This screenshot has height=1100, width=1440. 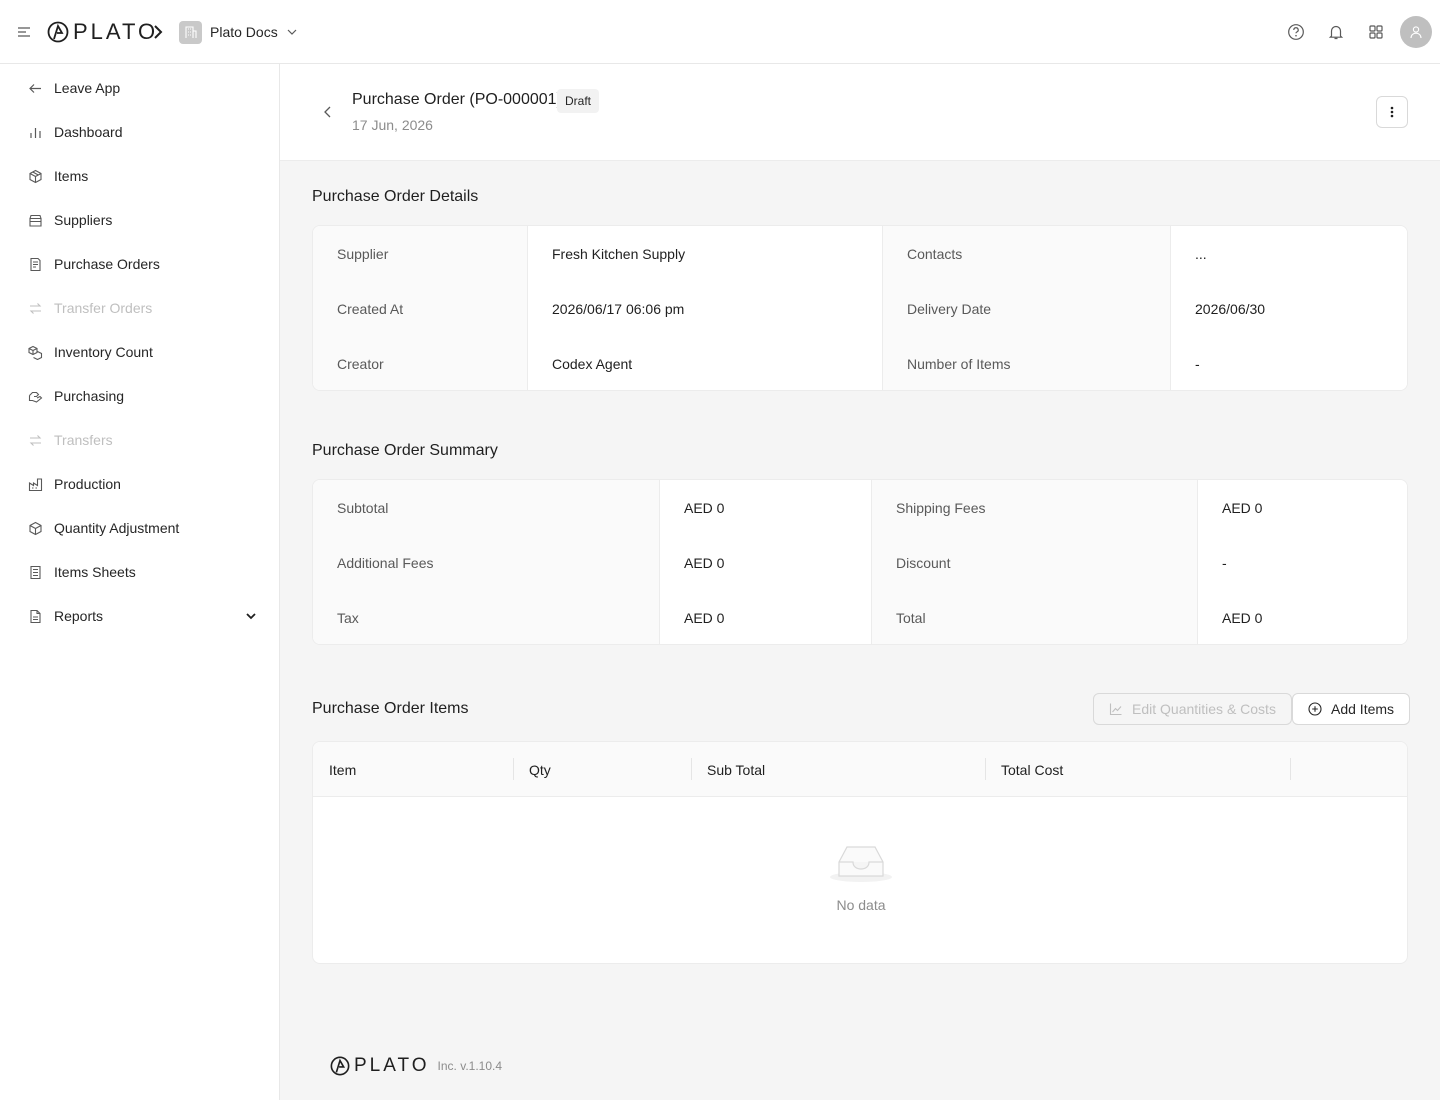 What do you see at coordinates (704, 363) in the screenshot?
I see `details-value: Codex Agent` at bounding box center [704, 363].